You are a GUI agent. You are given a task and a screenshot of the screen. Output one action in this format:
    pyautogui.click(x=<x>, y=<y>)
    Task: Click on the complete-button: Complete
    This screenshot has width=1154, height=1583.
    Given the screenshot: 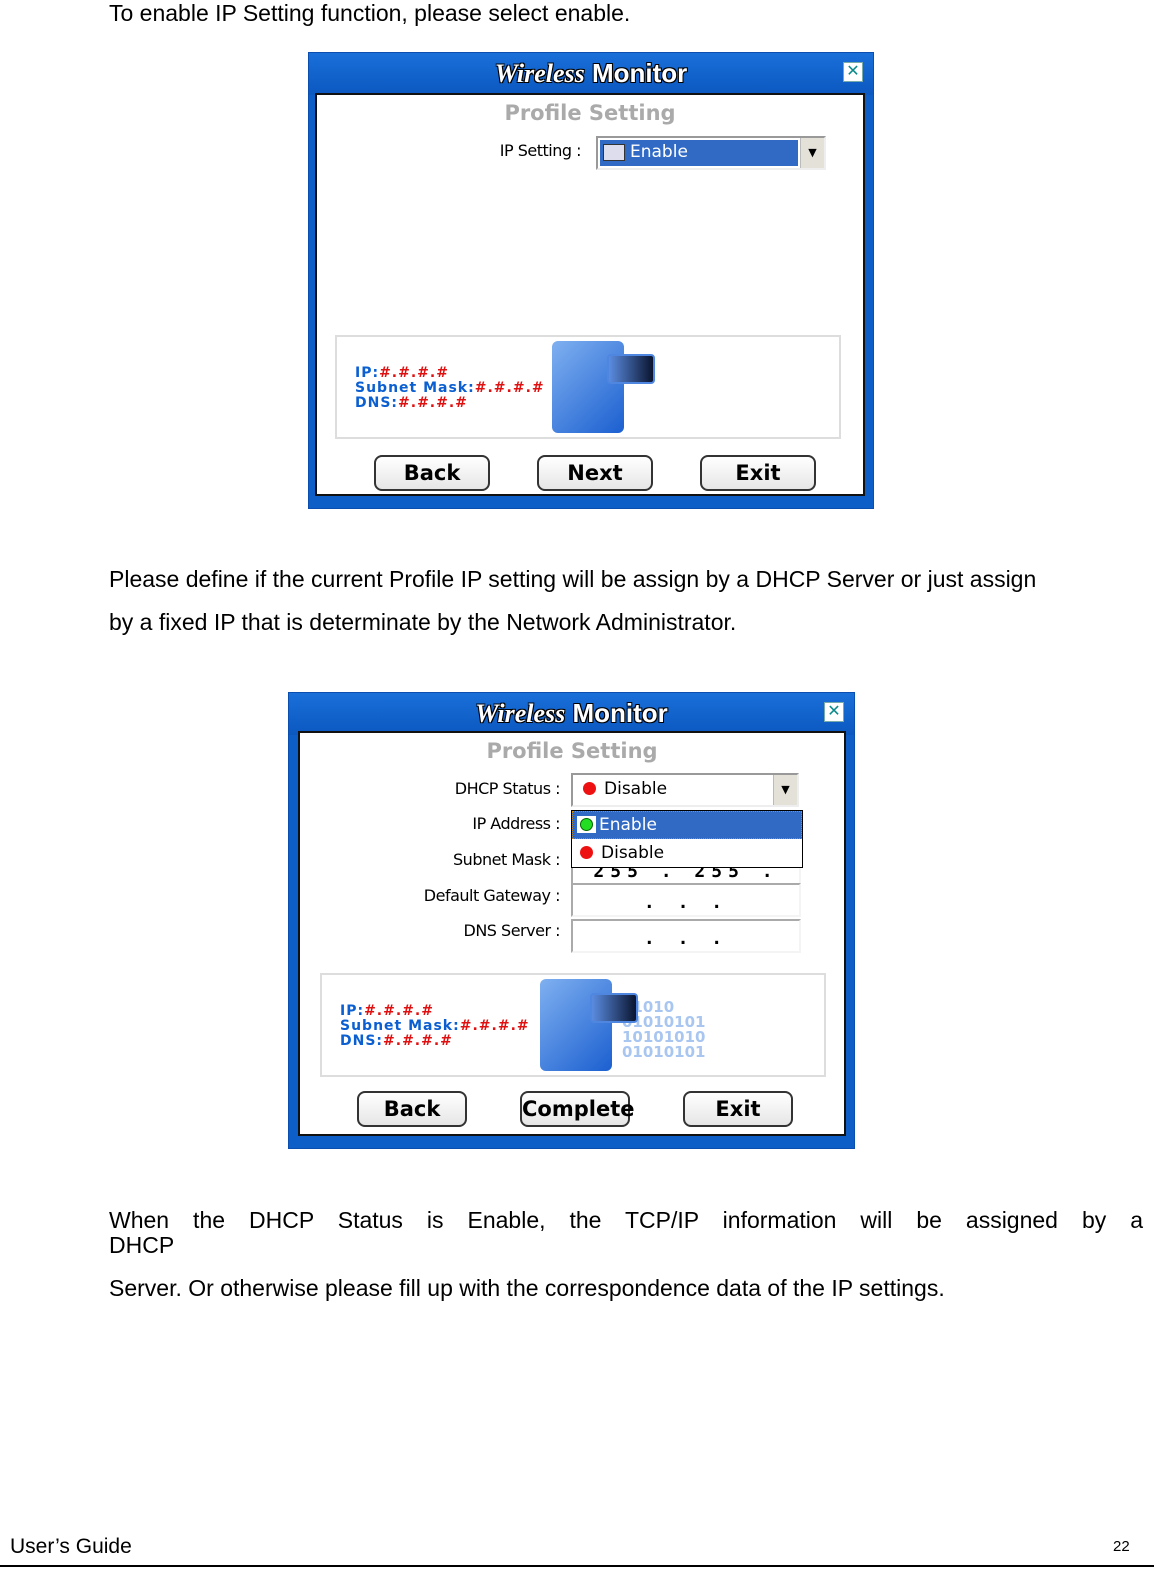 What is the action you would take?
    pyautogui.click(x=577, y=1109)
    